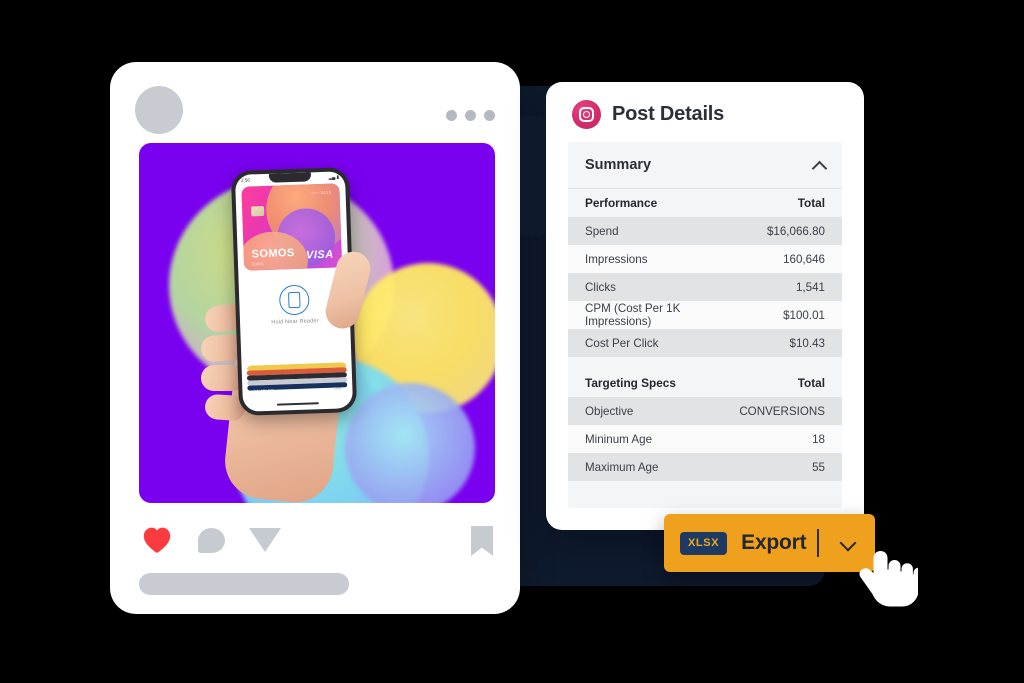  What do you see at coordinates (773, 439) in the screenshot?
I see `metric-value: 18` at bounding box center [773, 439].